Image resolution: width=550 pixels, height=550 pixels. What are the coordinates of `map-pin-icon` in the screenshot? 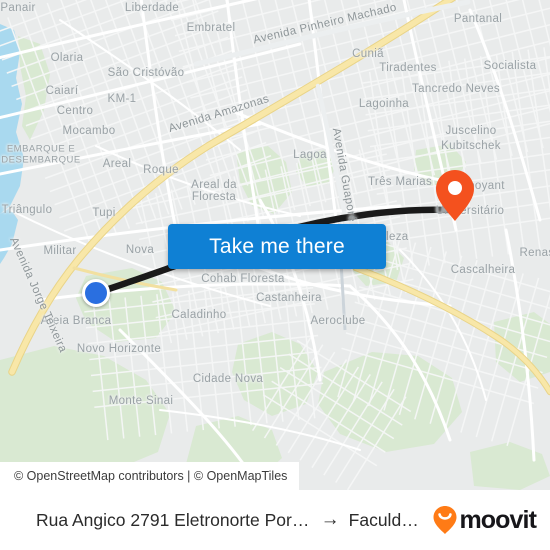 It's located at (455, 195).